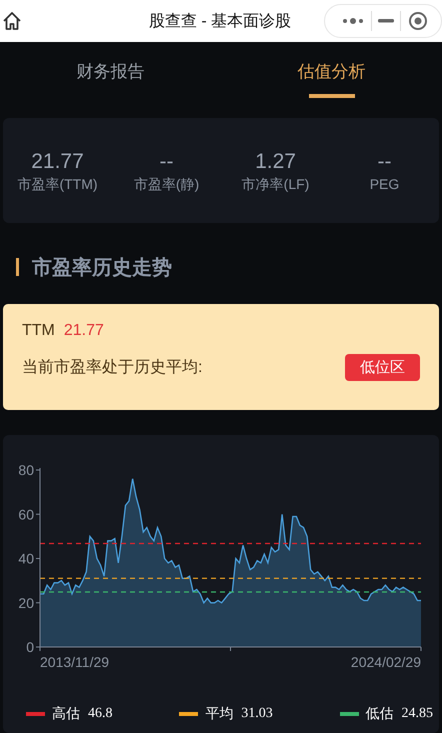 The image size is (442, 733). Describe the element at coordinates (353, 21) in the screenshot. I see `more-icon` at that location.